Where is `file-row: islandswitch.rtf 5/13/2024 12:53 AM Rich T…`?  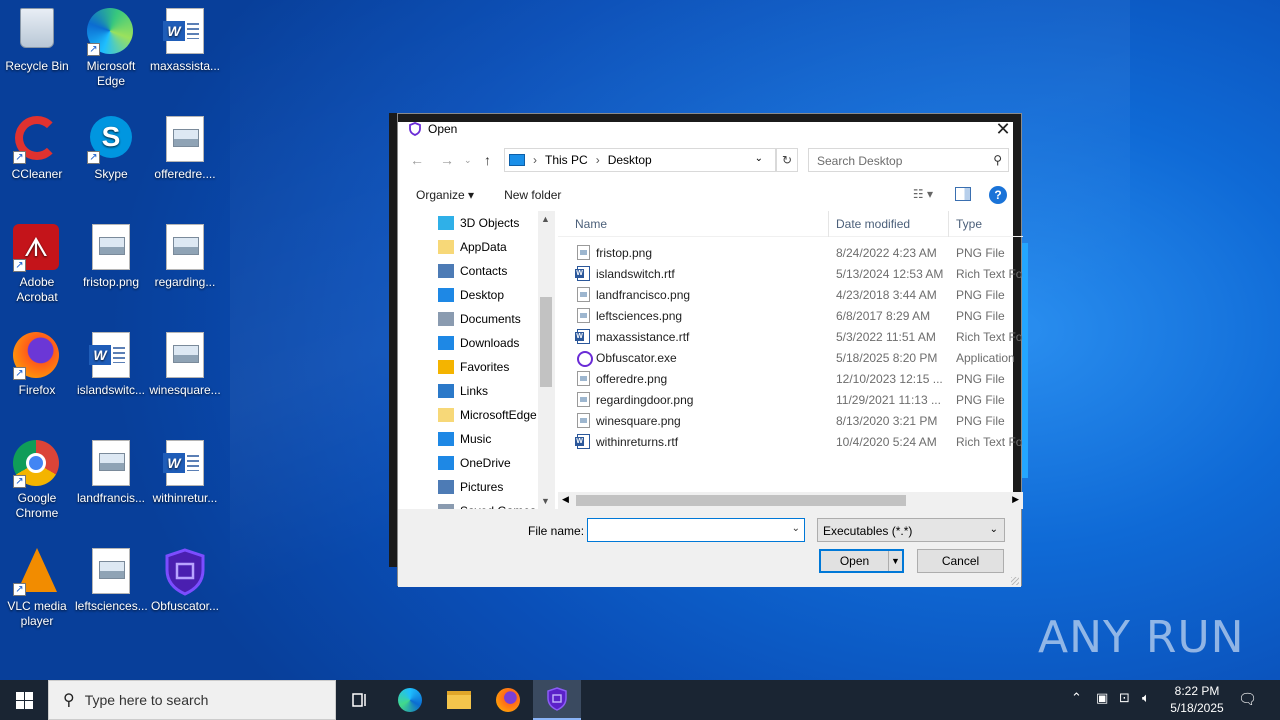
file-row: islandswitch.rtf 5/13/2024 12:53 AM Rich T… is located at coordinates (790, 273).